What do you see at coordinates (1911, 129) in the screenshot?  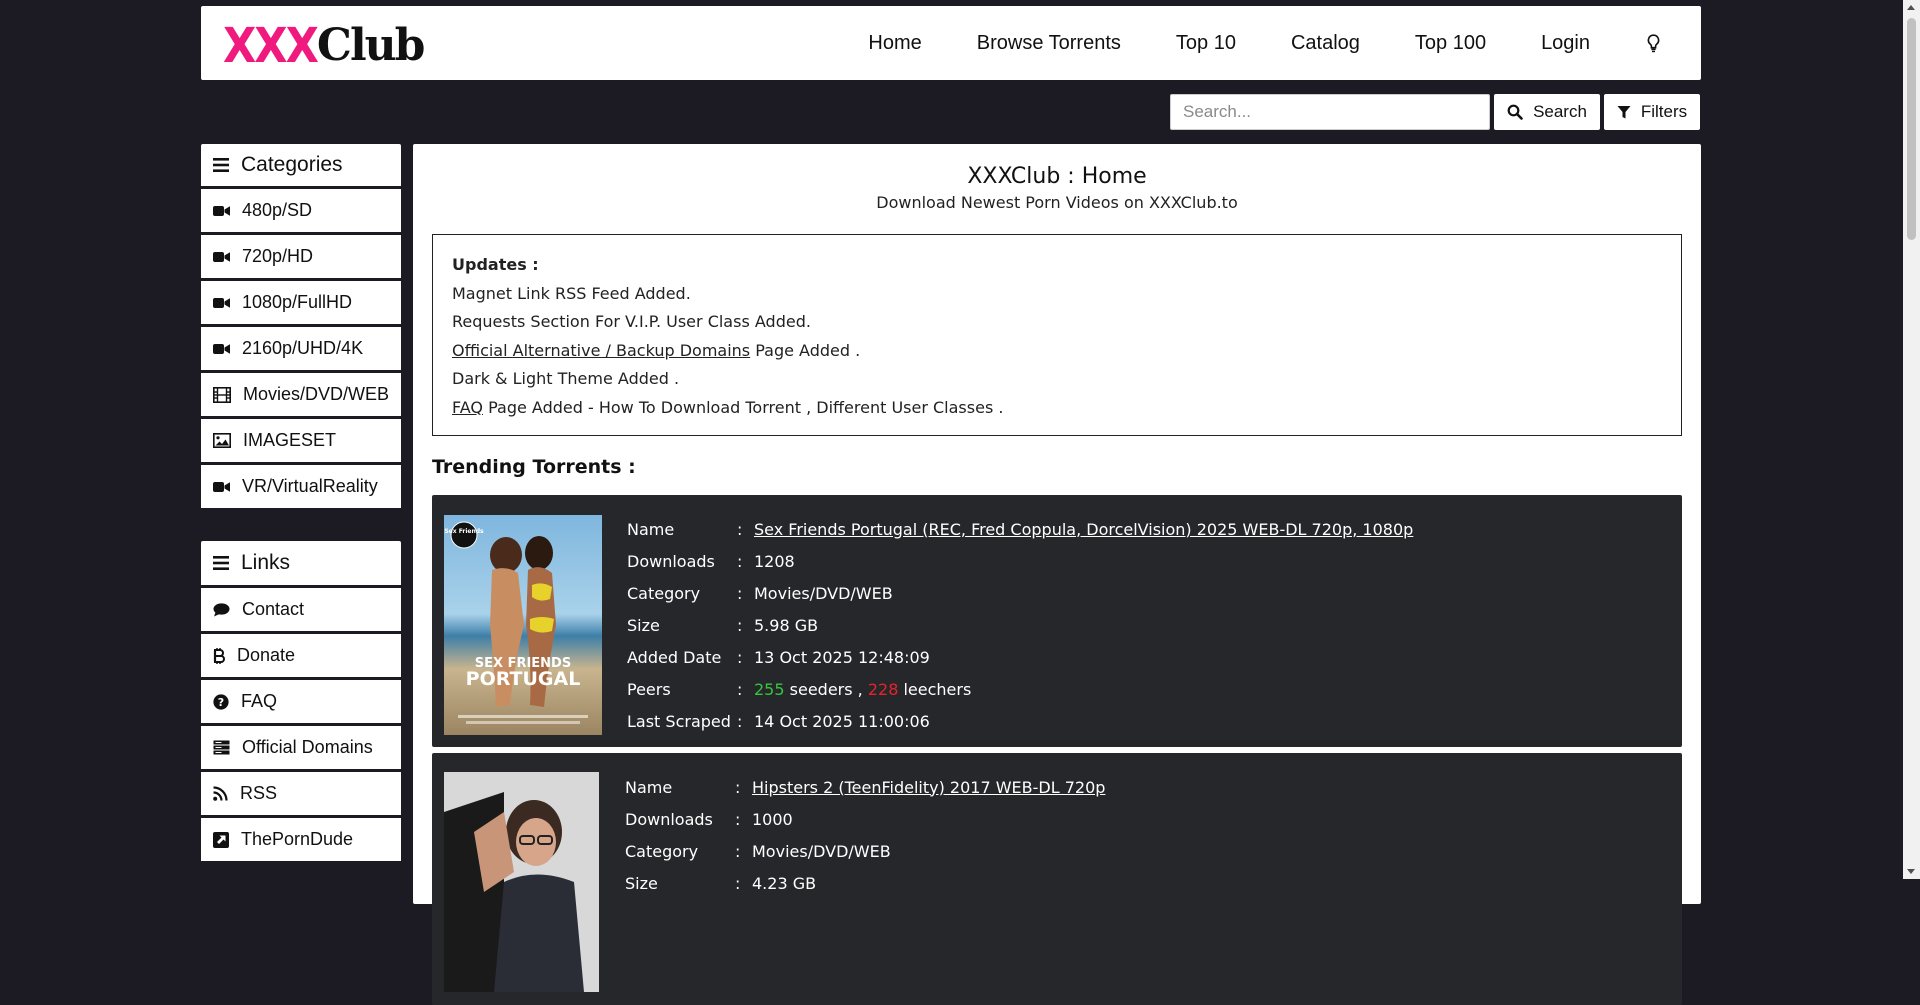 I see `scrollbar-thumb` at bounding box center [1911, 129].